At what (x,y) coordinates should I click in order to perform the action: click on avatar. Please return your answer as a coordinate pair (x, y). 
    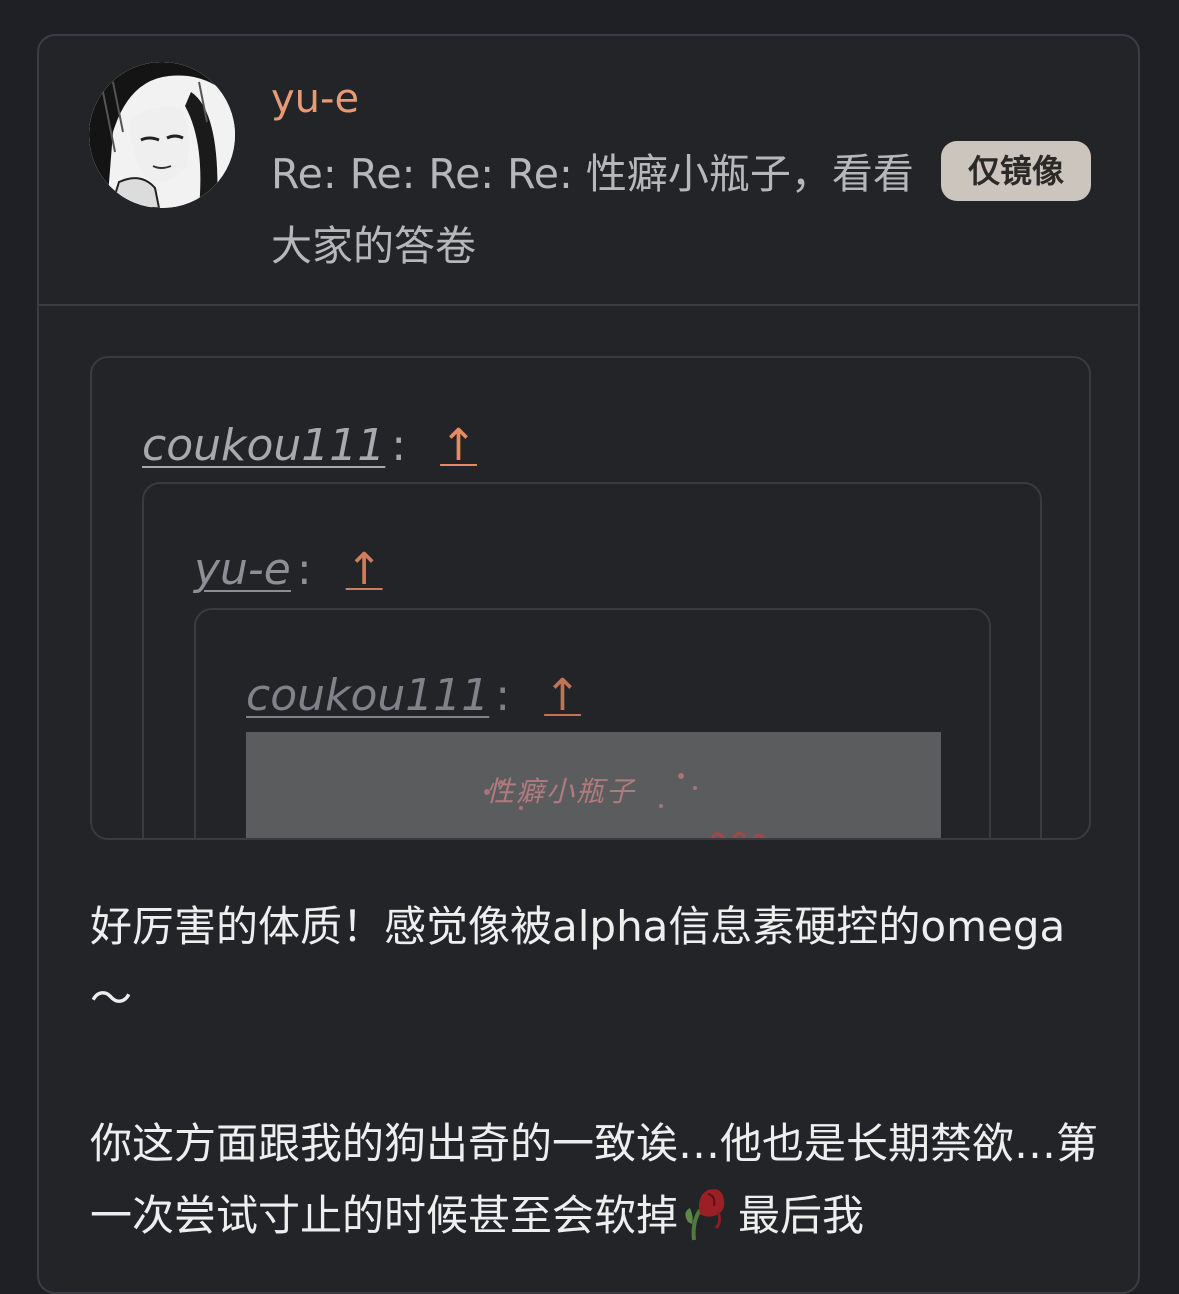
    Looking at the image, I should click on (162, 135).